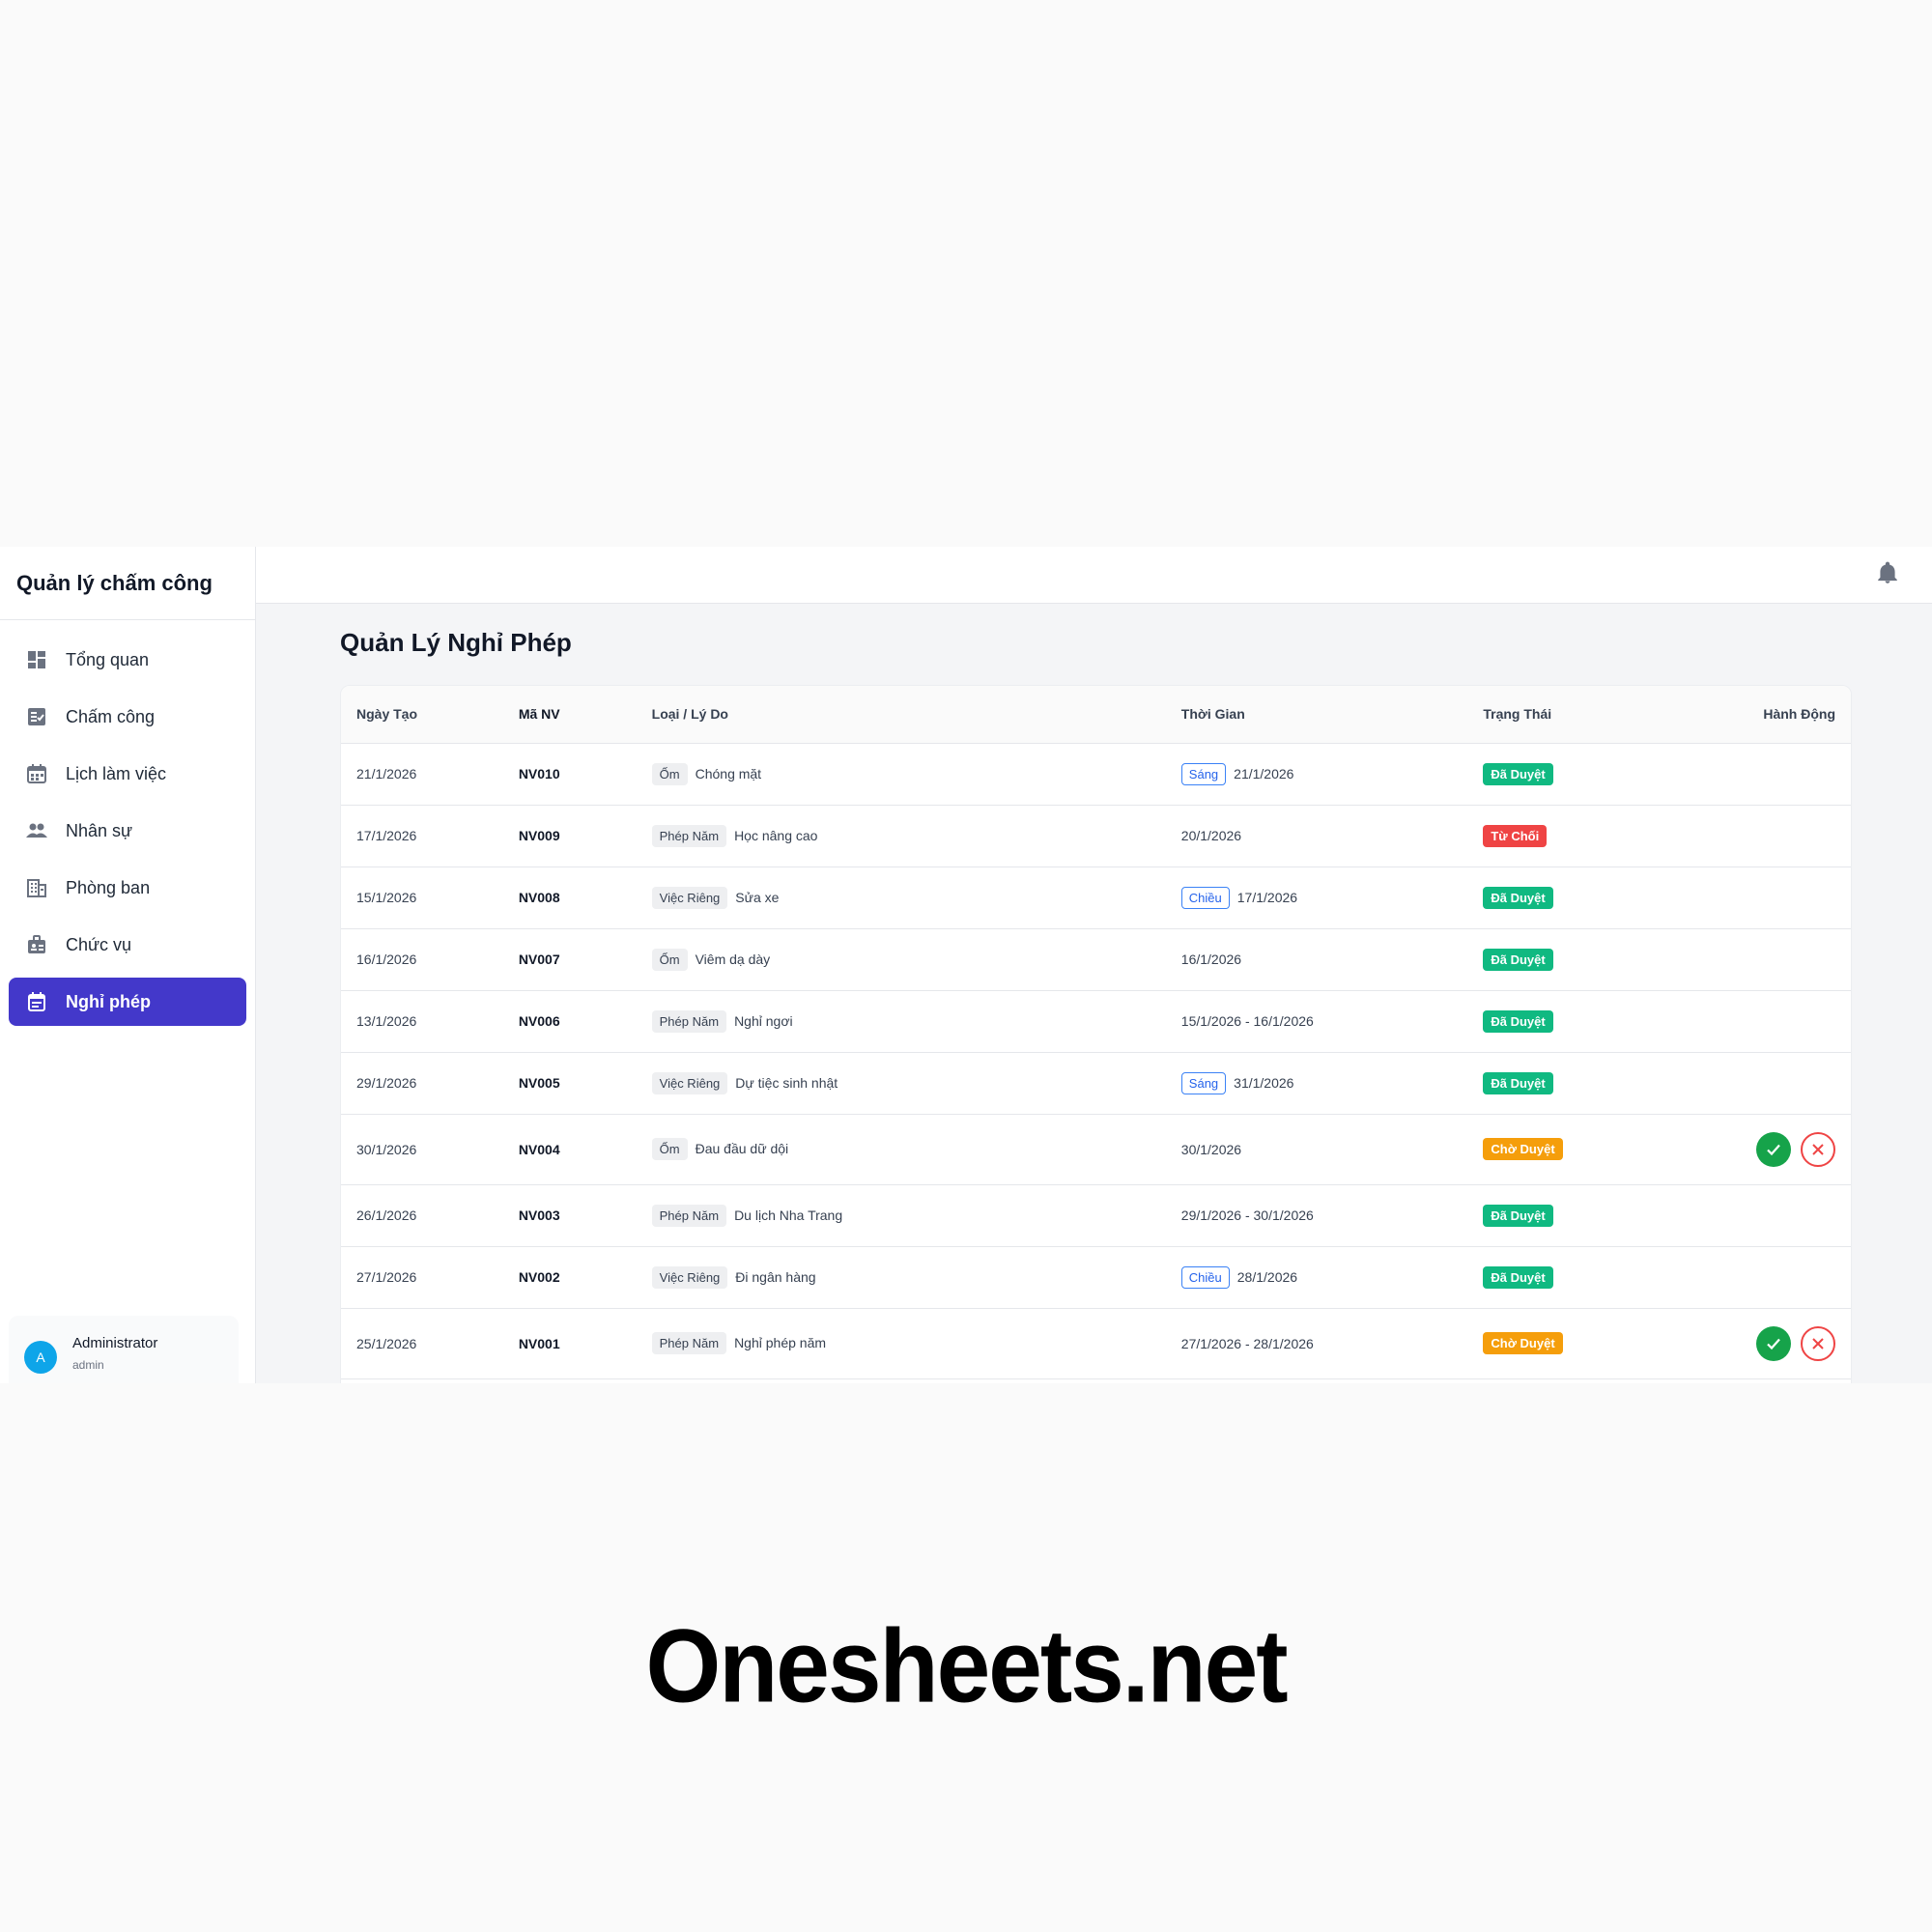  Describe the element at coordinates (689, 1277) in the screenshot. I see `leave-type-tag: Việc Riêng` at that location.